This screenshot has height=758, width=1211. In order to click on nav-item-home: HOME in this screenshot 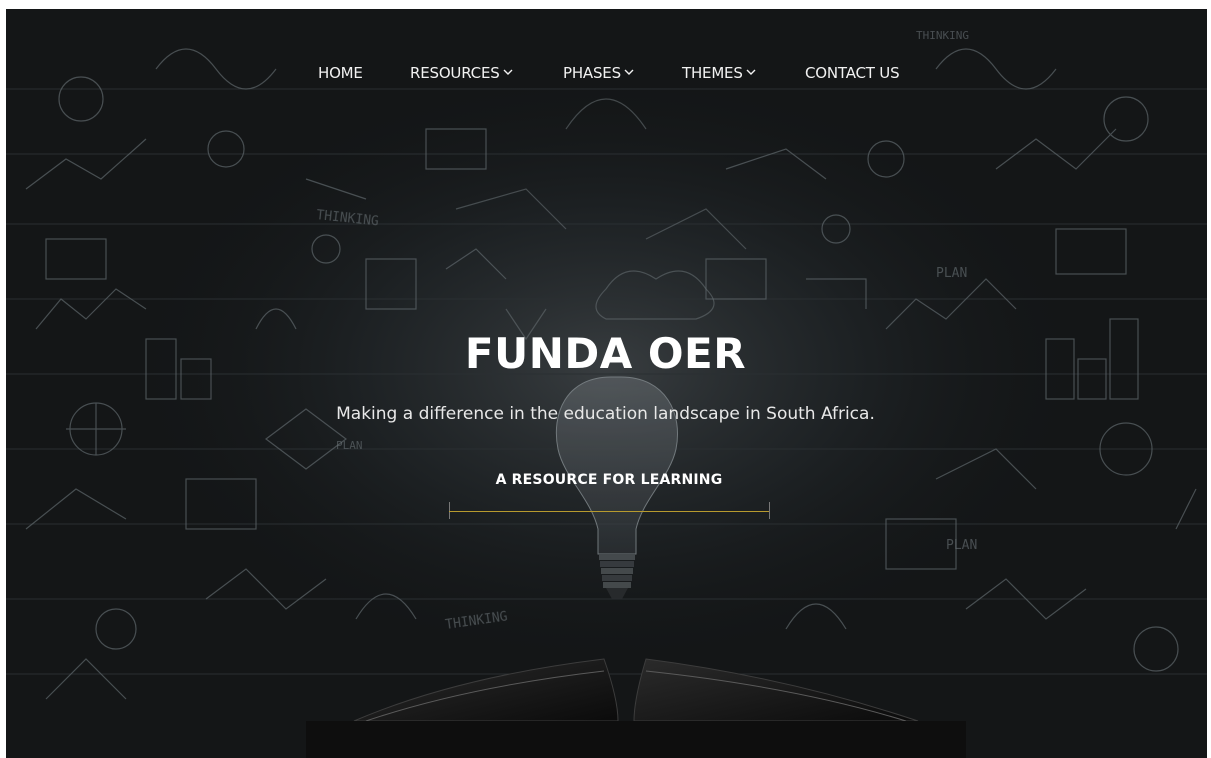, I will do `click(340, 73)`.